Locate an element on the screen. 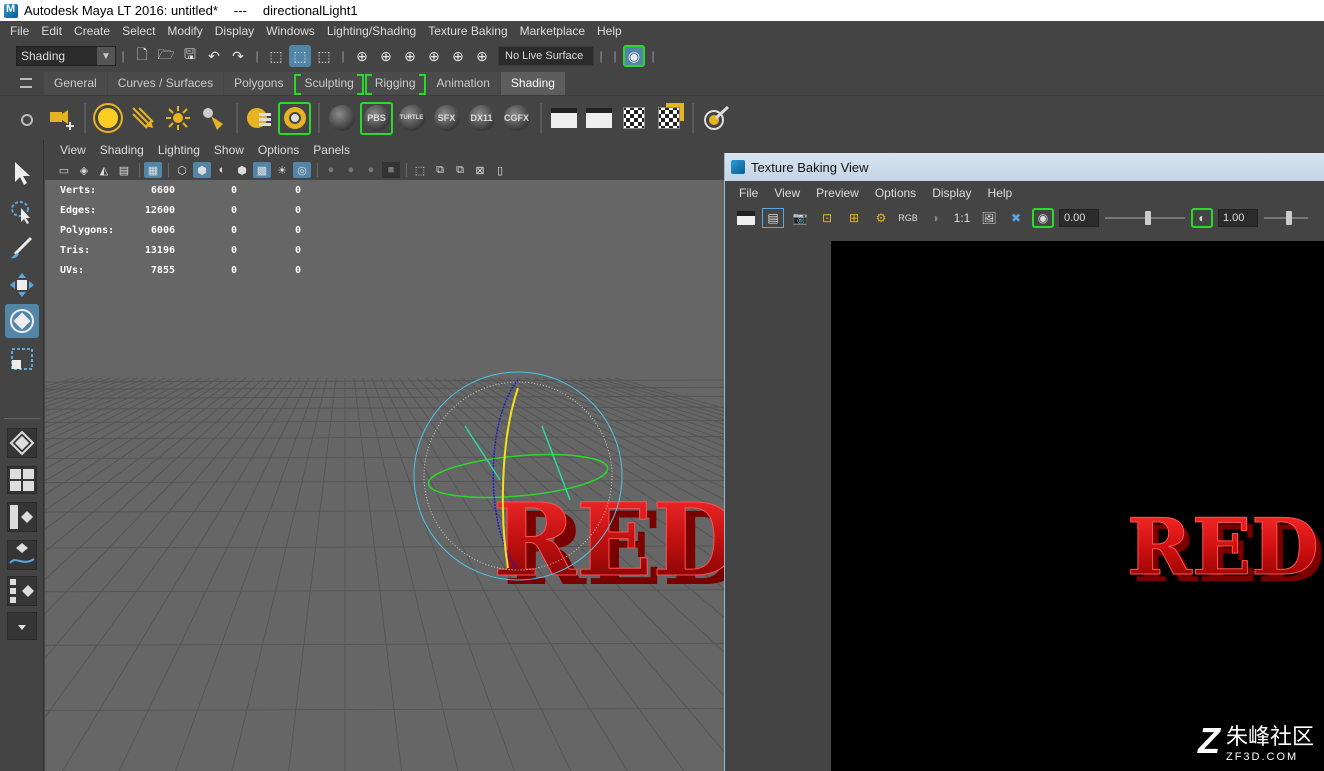 The width and height of the screenshot is (1324, 771). select-hierarchy-icon: ⬚ is located at coordinates (276, 56).